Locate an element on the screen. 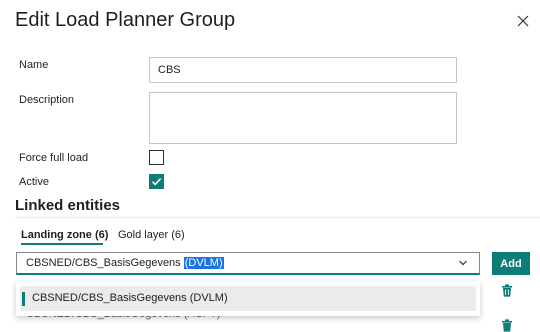 The image size is (540, 332). force-full-load-checkbox is located at coordinates (156, 157).